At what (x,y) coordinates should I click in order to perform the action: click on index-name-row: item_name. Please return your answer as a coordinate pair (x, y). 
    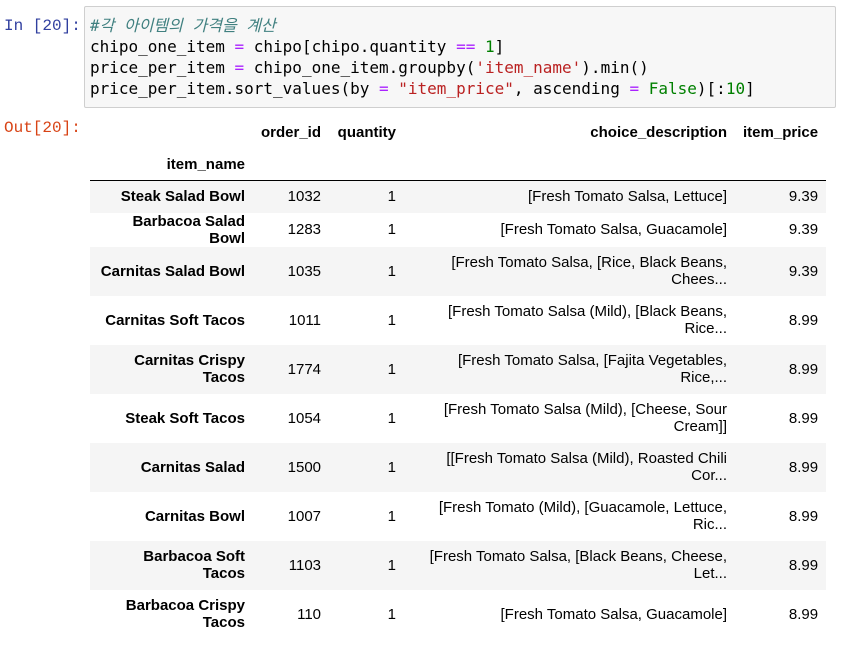
    Looking at the image, I should click on (458, 165).